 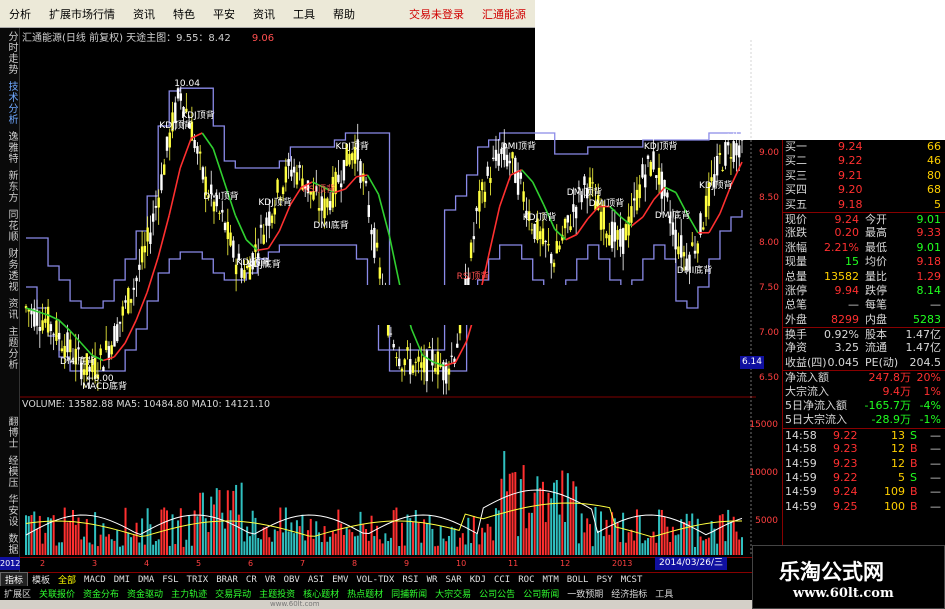 I want to click on indicator-tab: PSY, so click(x=604, y=580).